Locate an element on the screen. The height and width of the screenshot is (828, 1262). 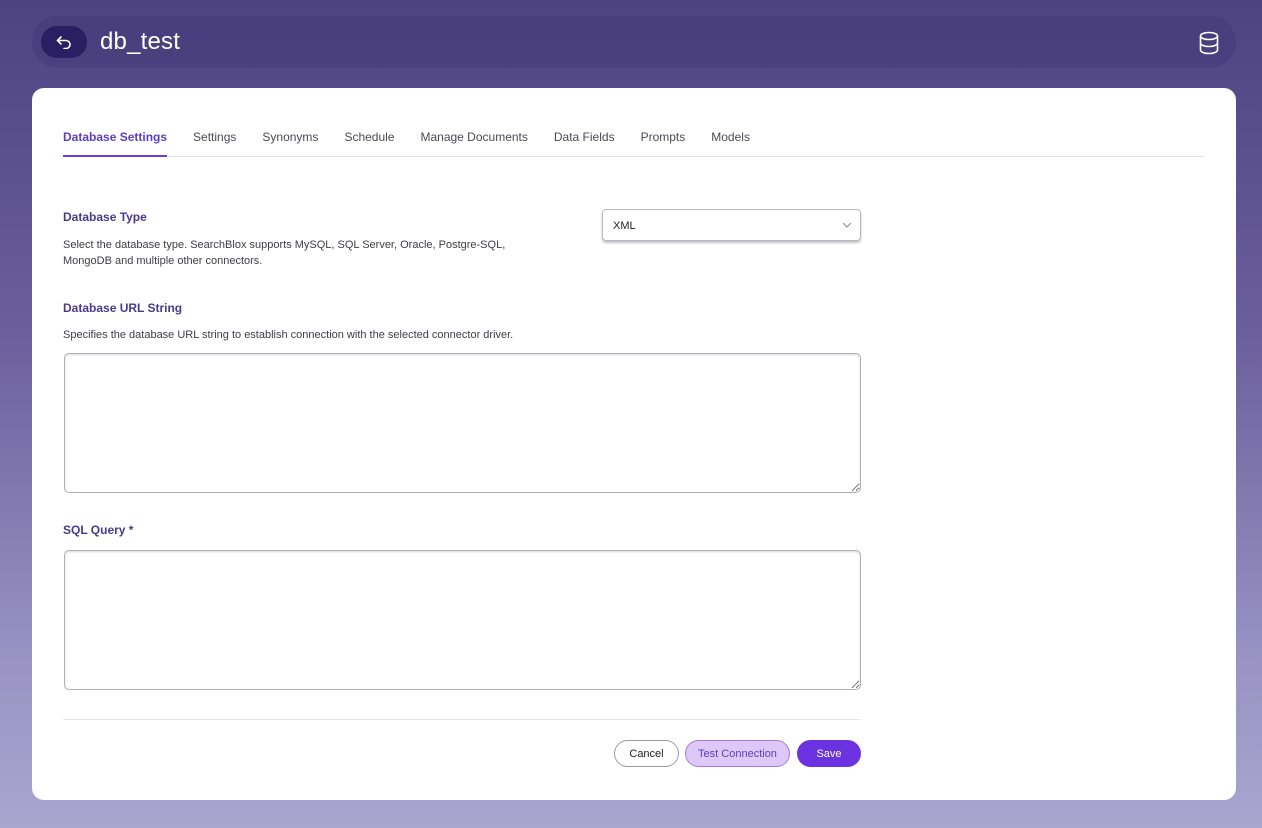
database-icon is located at coordinates (1209, 43).